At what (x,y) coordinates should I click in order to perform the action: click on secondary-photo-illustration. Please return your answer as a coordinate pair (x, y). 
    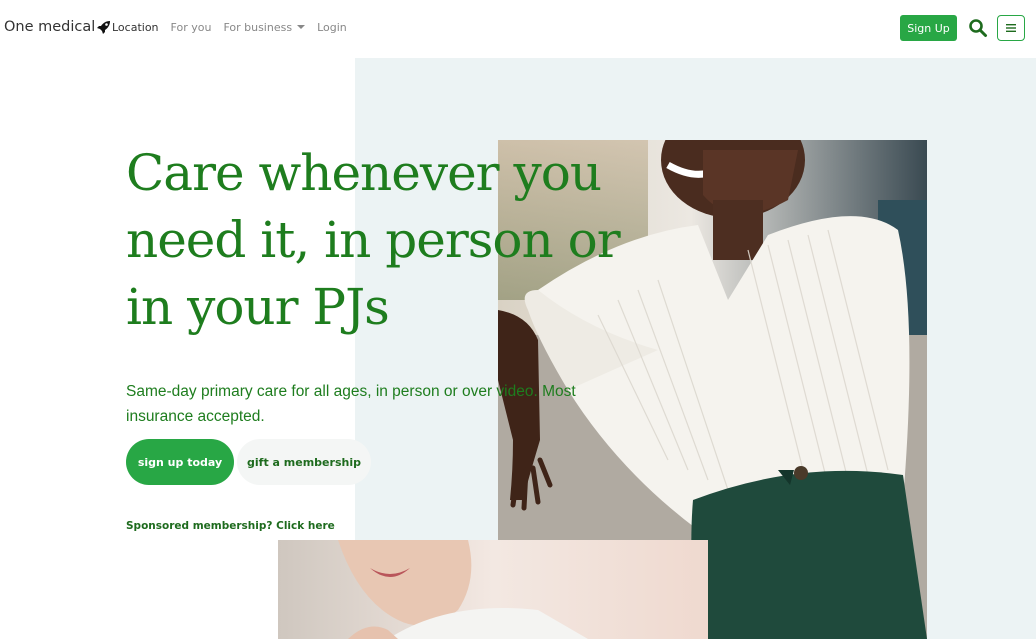
    Looking at the image, I should click on (493, 589).